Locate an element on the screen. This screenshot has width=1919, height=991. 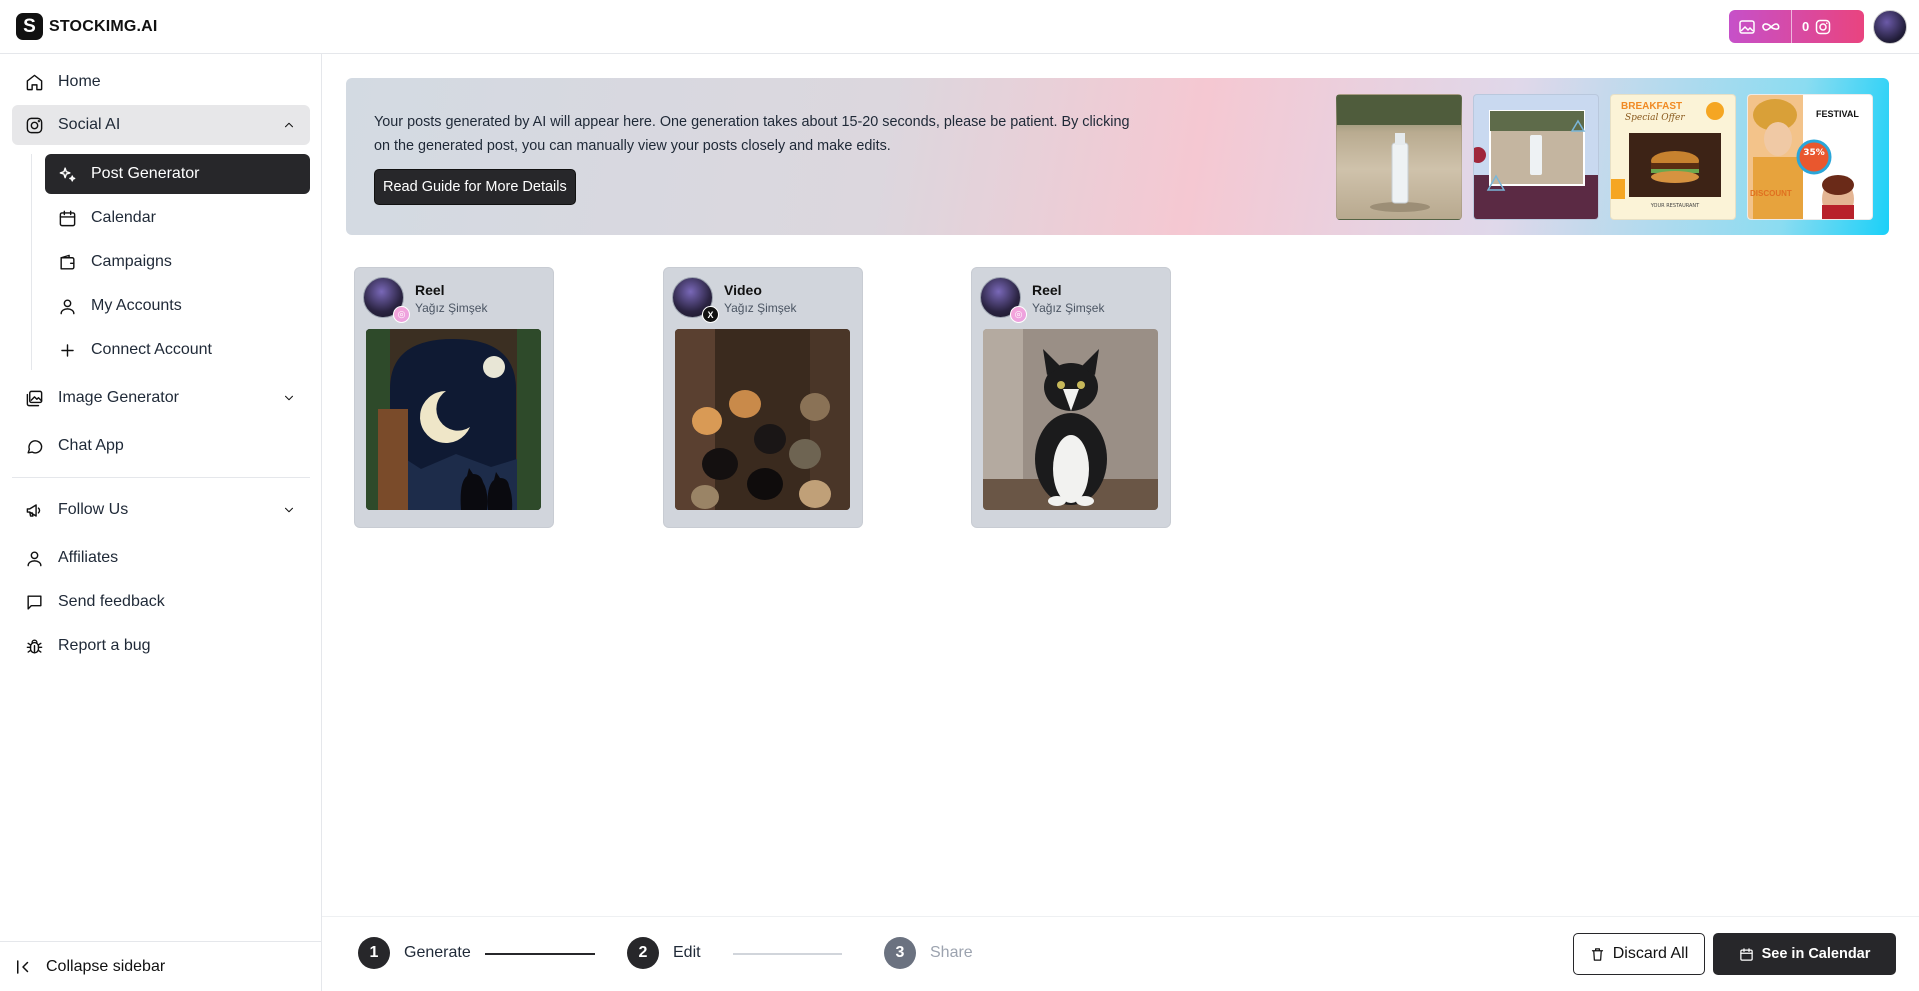
sidebar-item-report-bug: Report a bug is located at coordinates (161, 646).